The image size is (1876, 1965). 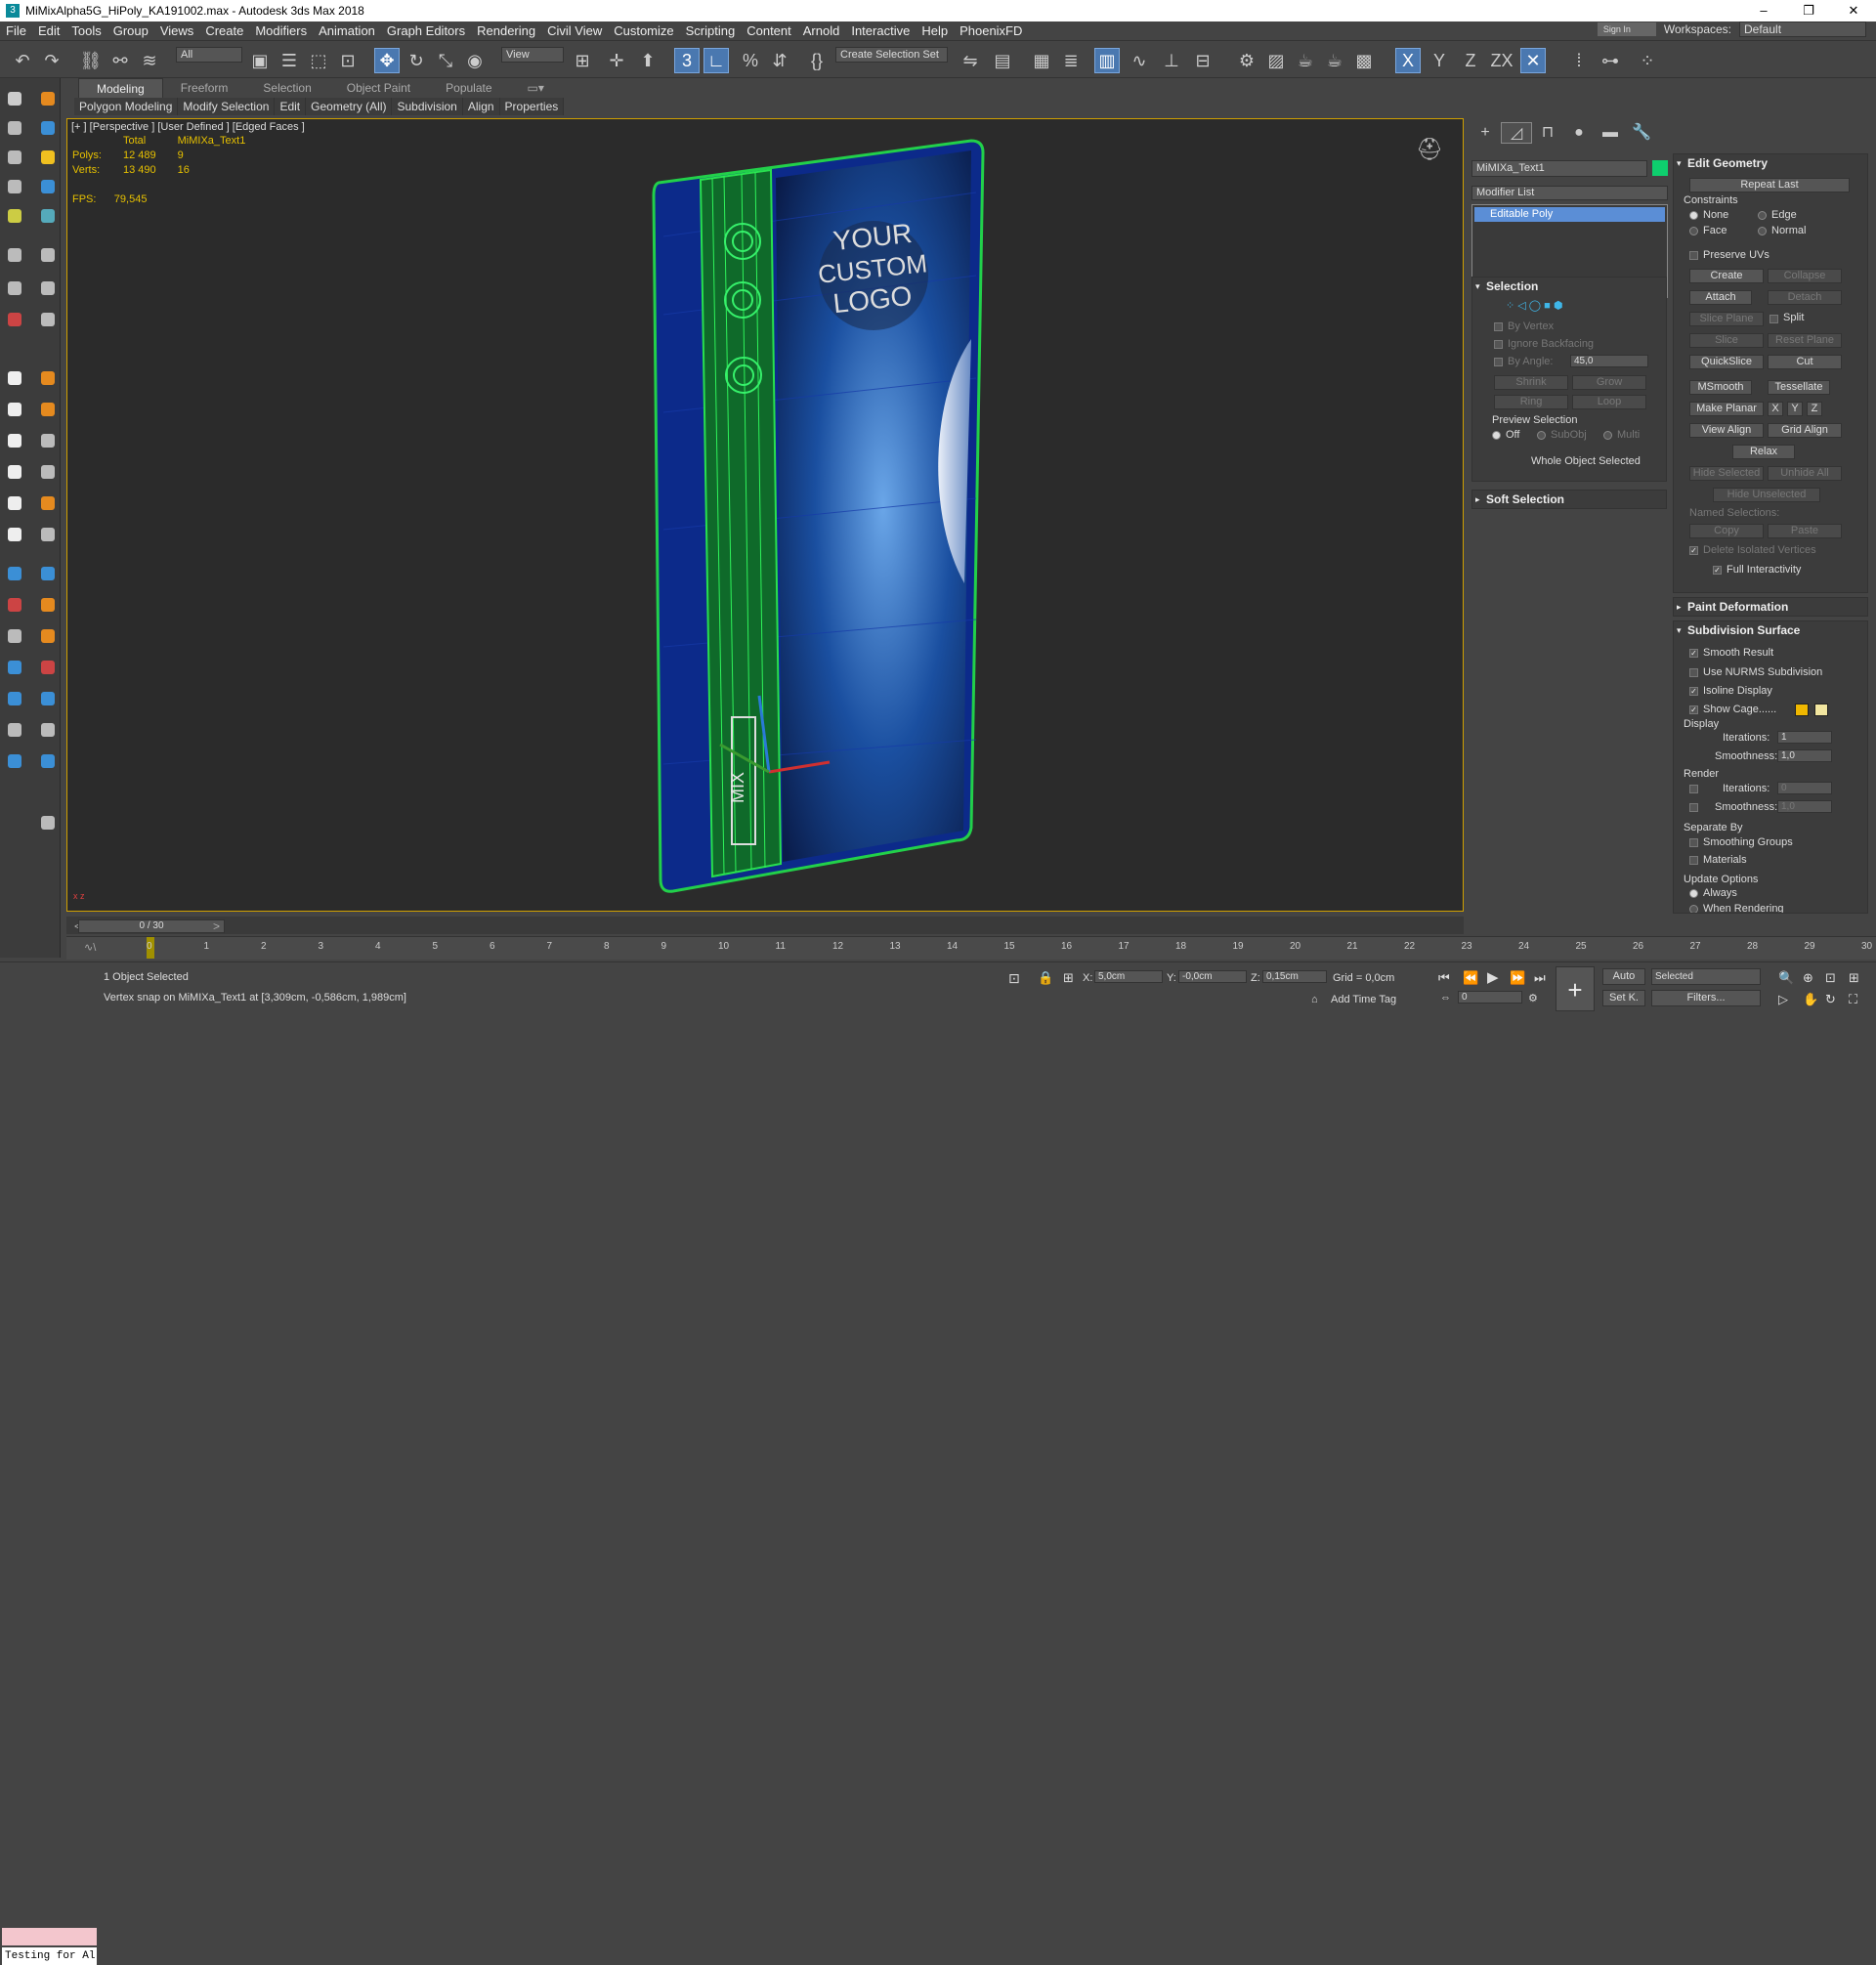 I want to click on lights-icon, so click(x=48, y=157).